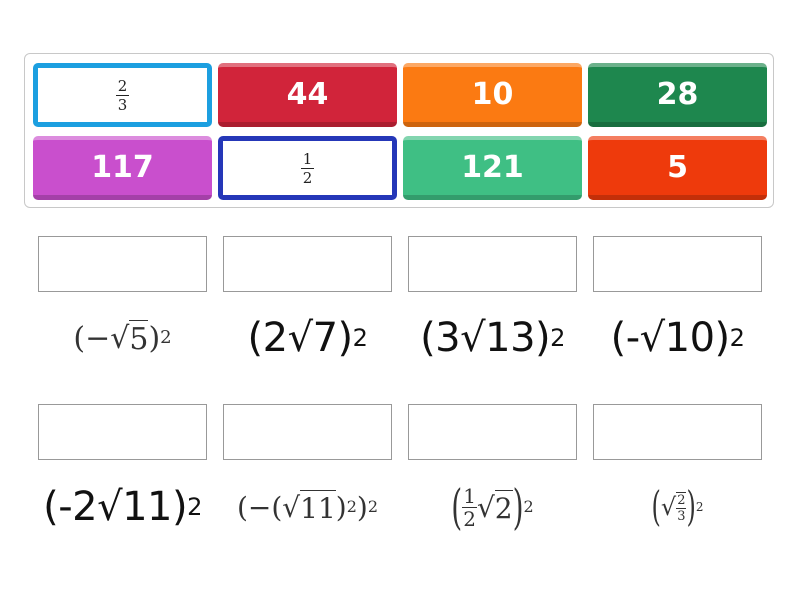  I want to click on tile-fraction-1-2: 1 2, so click(307, 168).